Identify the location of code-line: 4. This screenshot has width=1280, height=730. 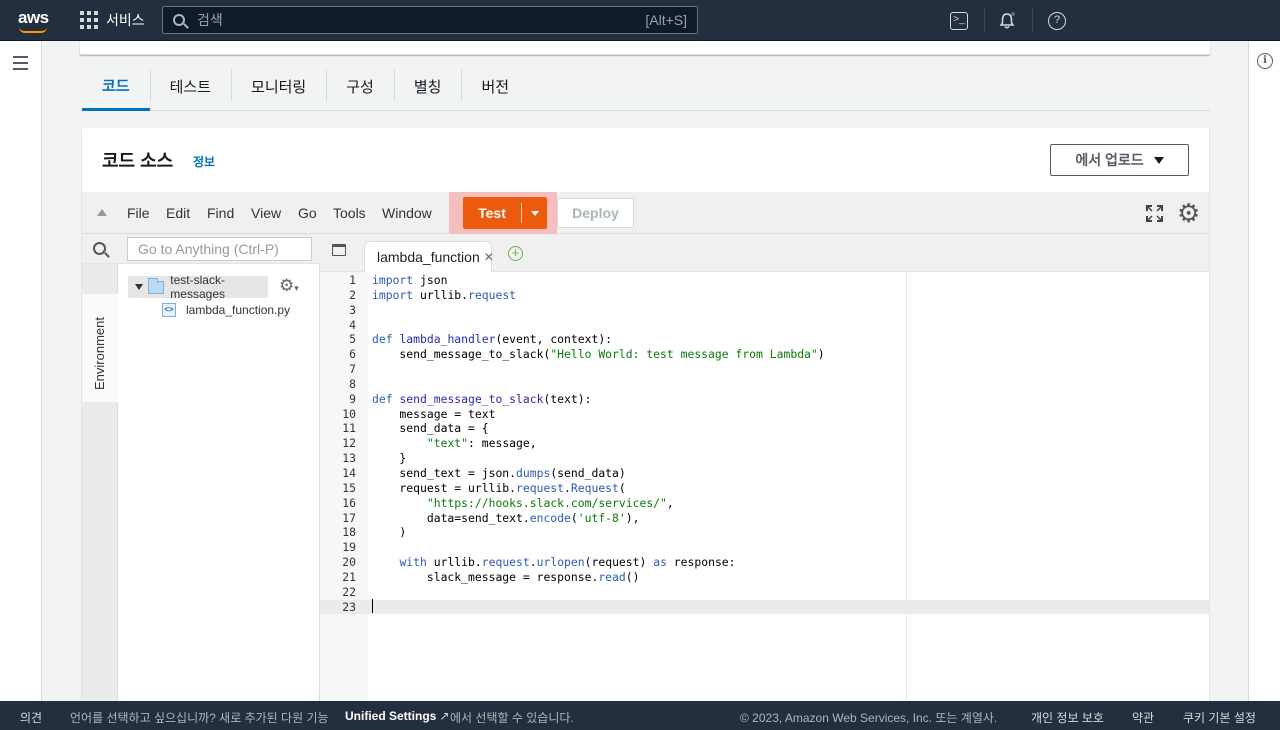
(764, 325).